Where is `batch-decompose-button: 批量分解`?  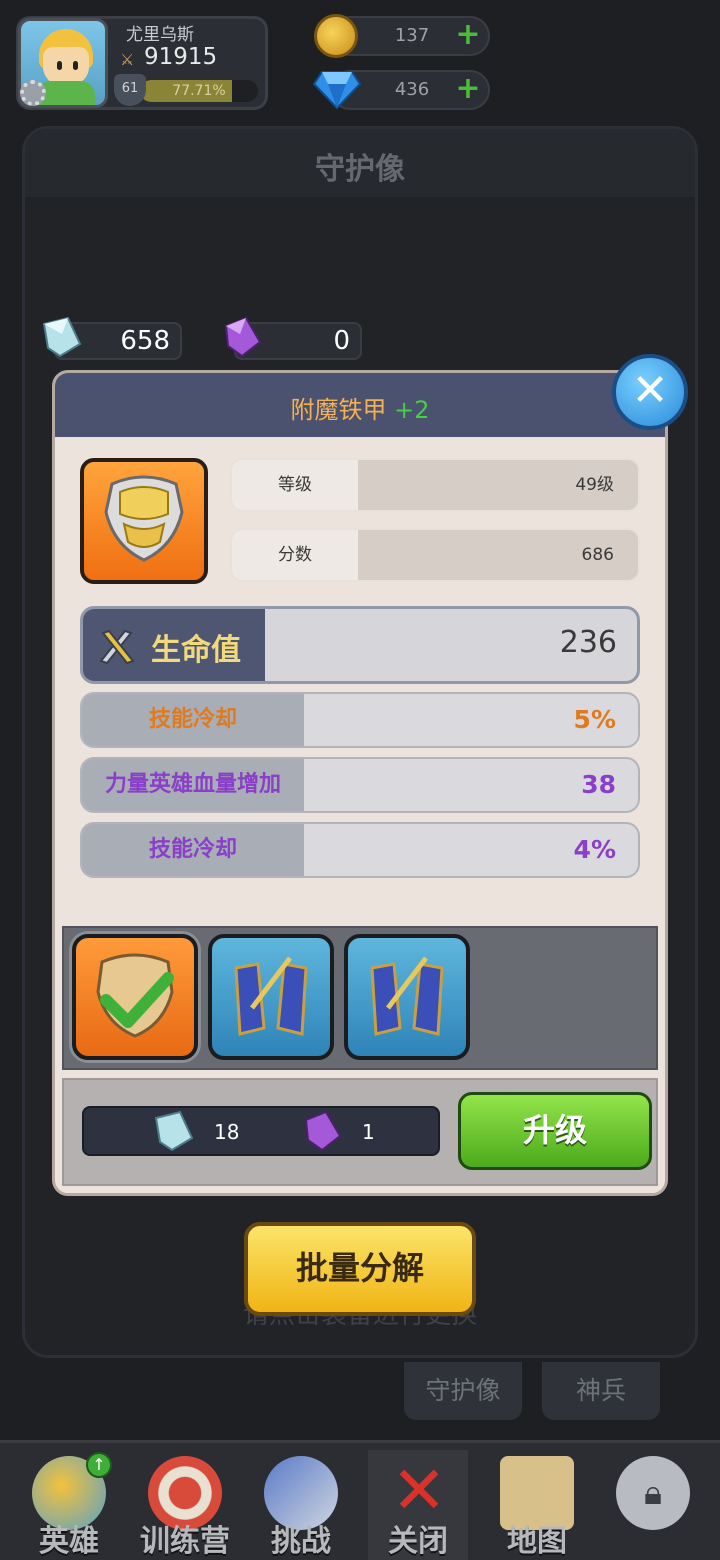 batch-decompose-button: 批量分解 is located at coordinates (360, 1269).